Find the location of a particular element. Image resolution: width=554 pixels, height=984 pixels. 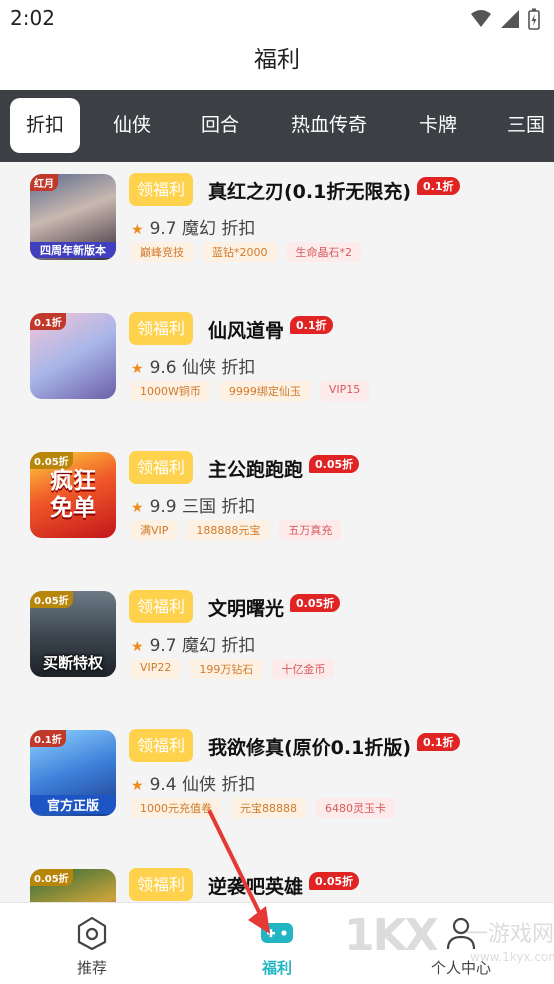

tab-three-kingdoms: 三国 is located at coordinates (524, 125).